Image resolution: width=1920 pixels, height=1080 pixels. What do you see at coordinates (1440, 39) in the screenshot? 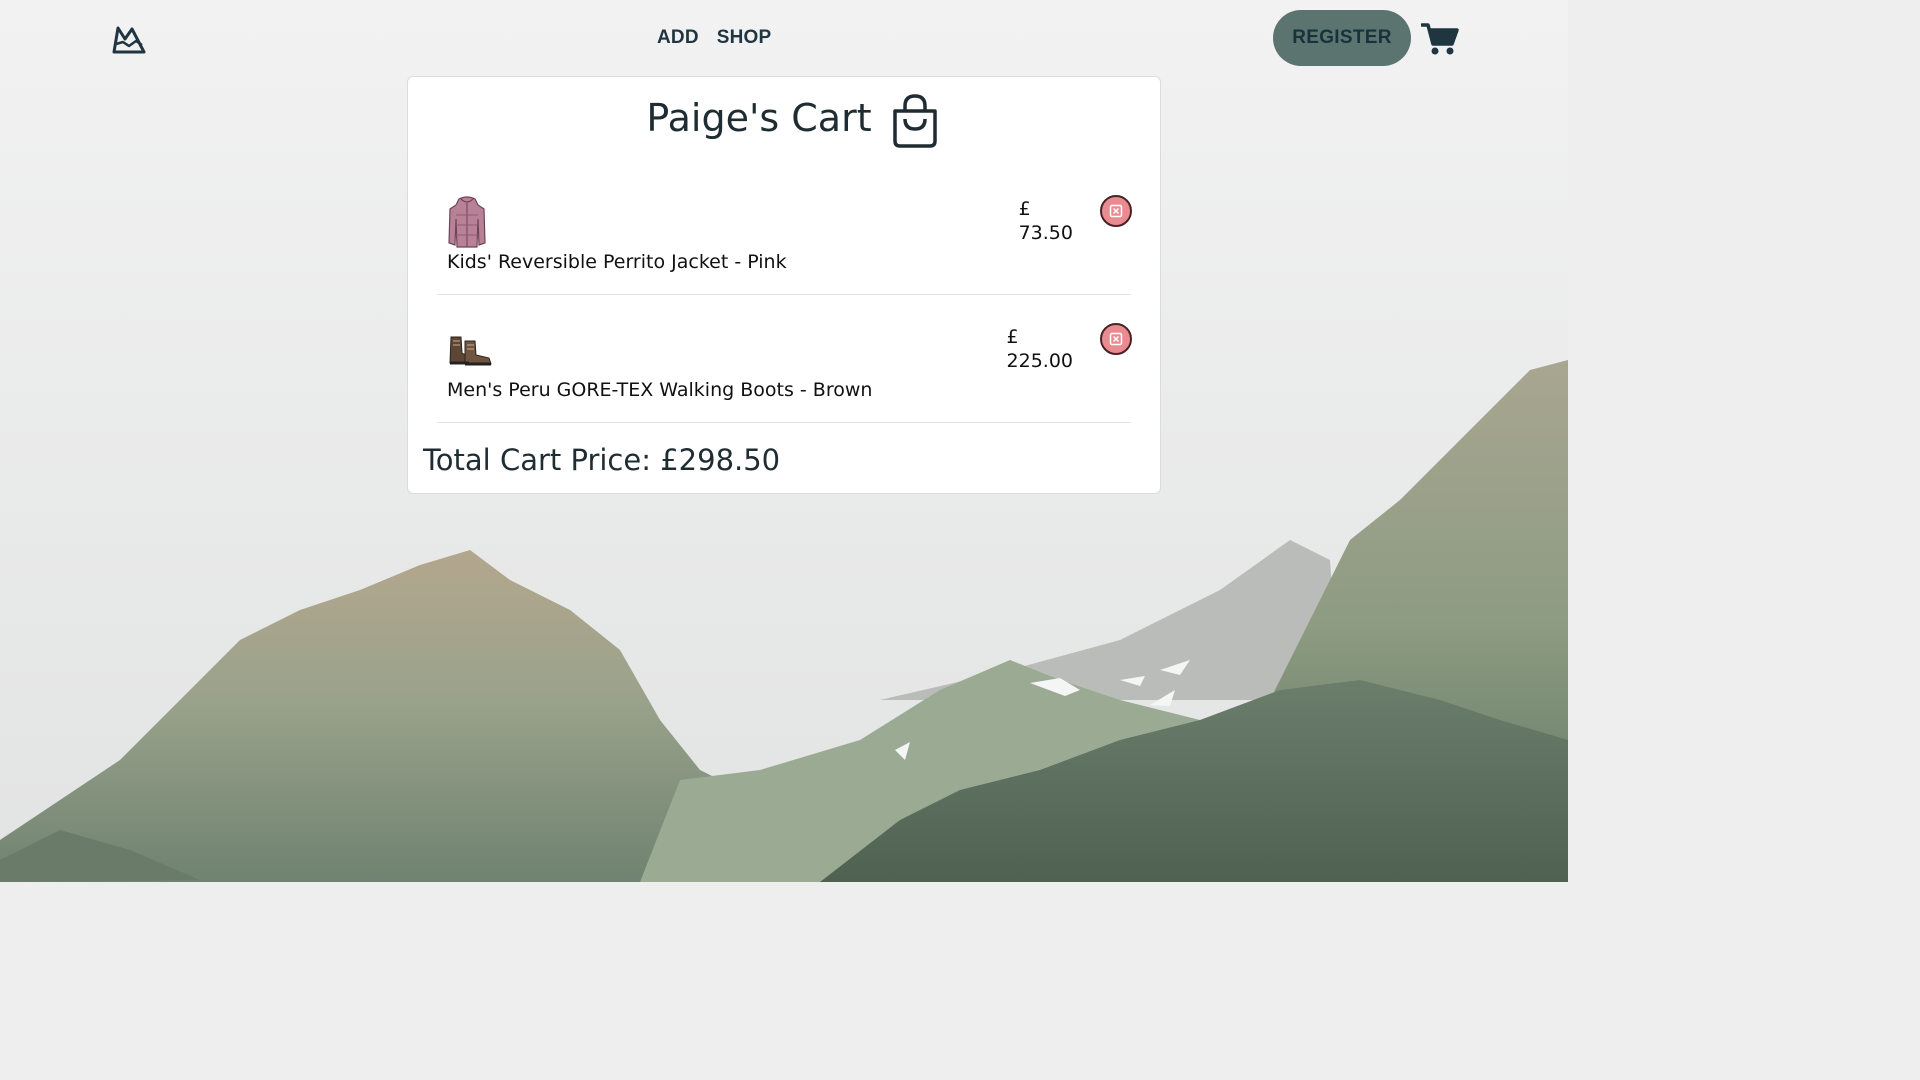
I see `shopping-cart-icon` at bounding box center [1440, 39].